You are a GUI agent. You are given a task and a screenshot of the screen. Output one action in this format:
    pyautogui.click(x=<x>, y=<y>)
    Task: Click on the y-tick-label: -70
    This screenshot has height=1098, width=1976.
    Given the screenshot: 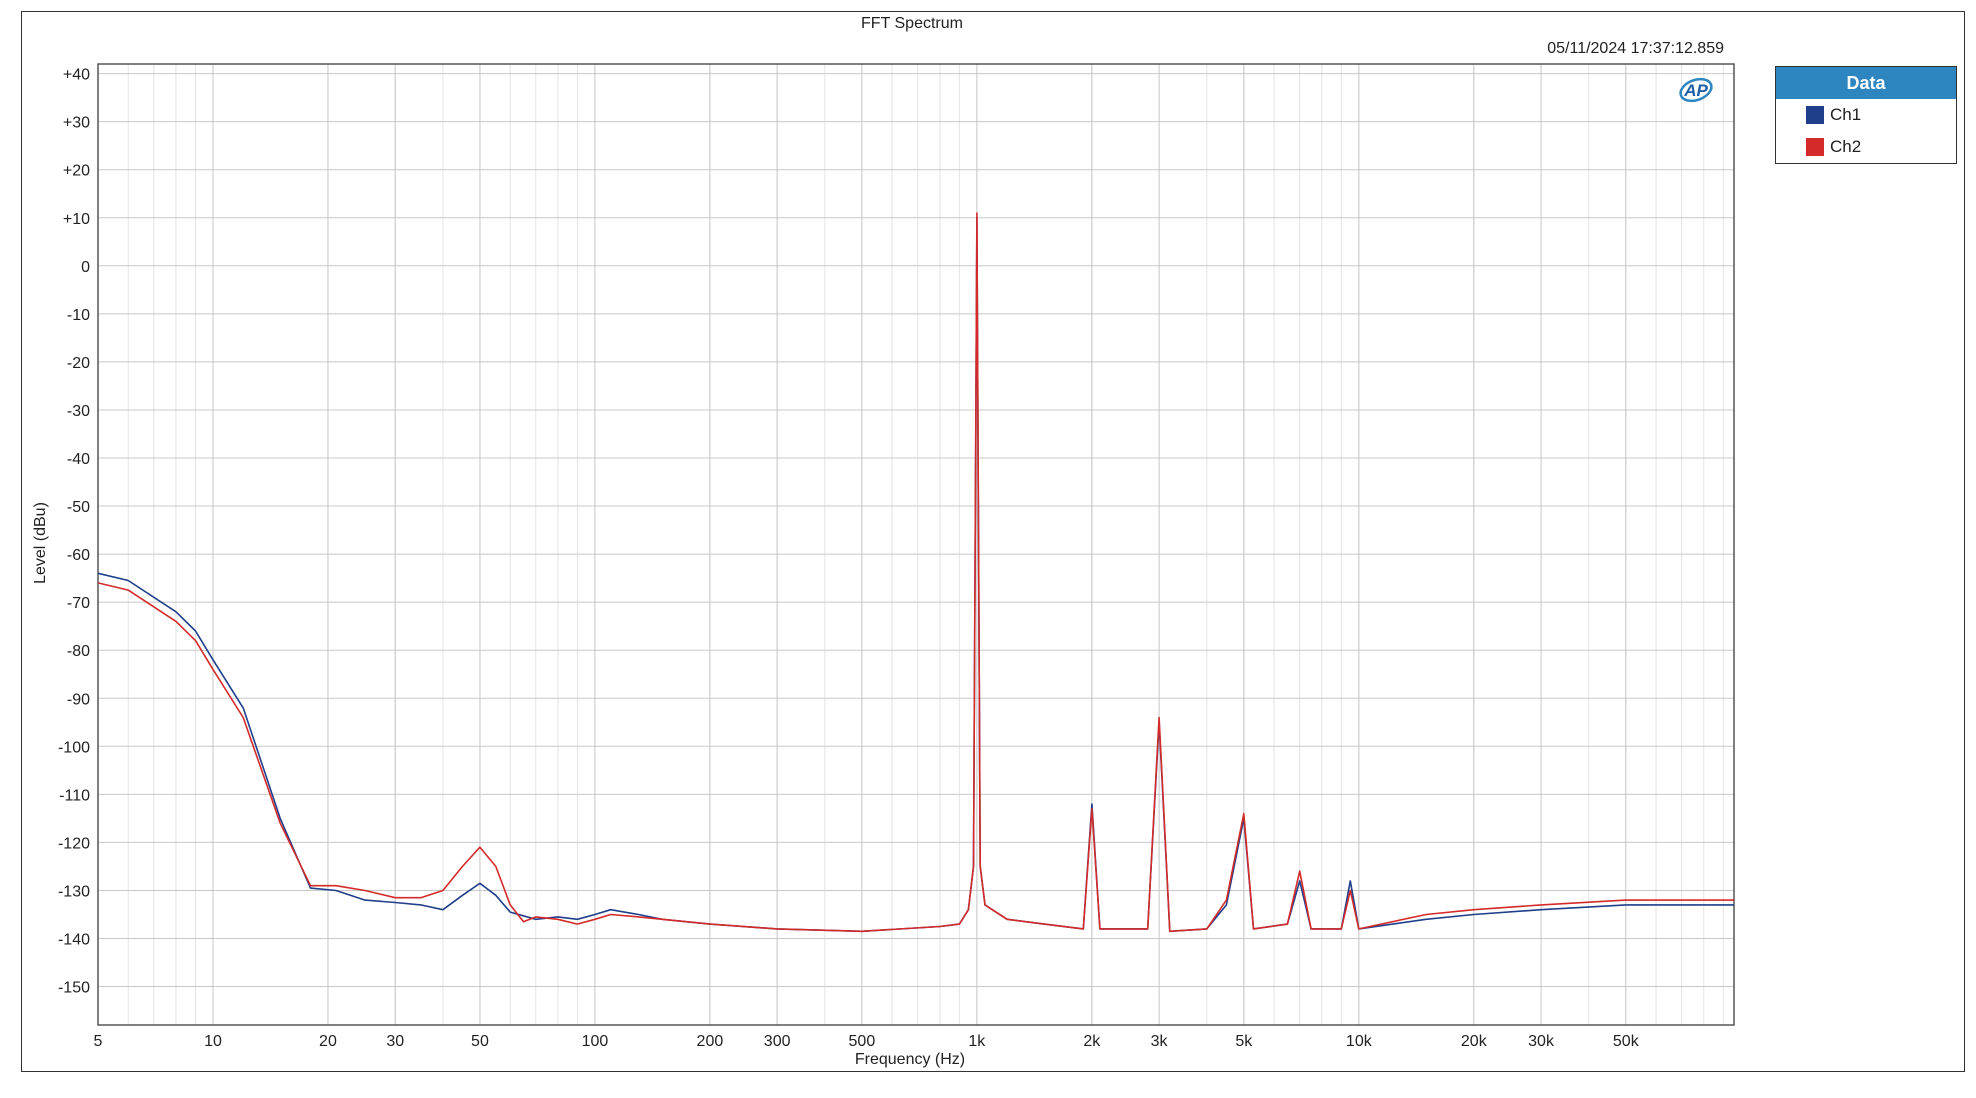 What is the action you would take?
    pyautogui.click(x=78, y=603)
    